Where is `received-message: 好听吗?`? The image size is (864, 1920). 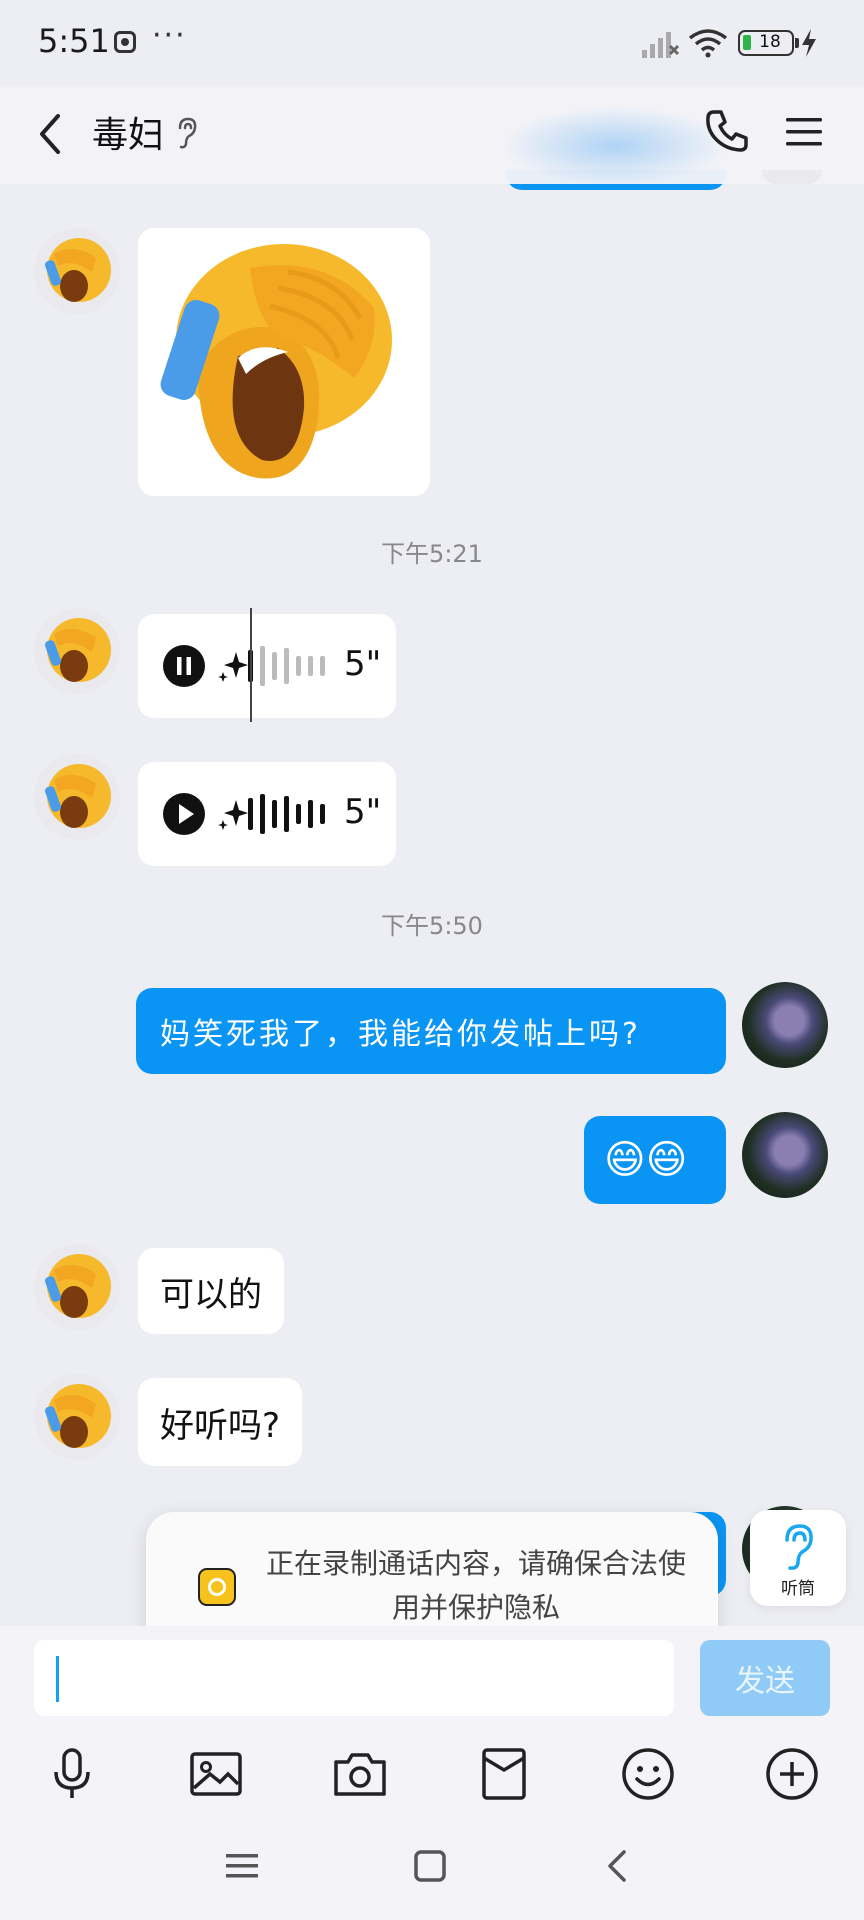
received-message: 好听吗? is located at coordinates (220, 1422).